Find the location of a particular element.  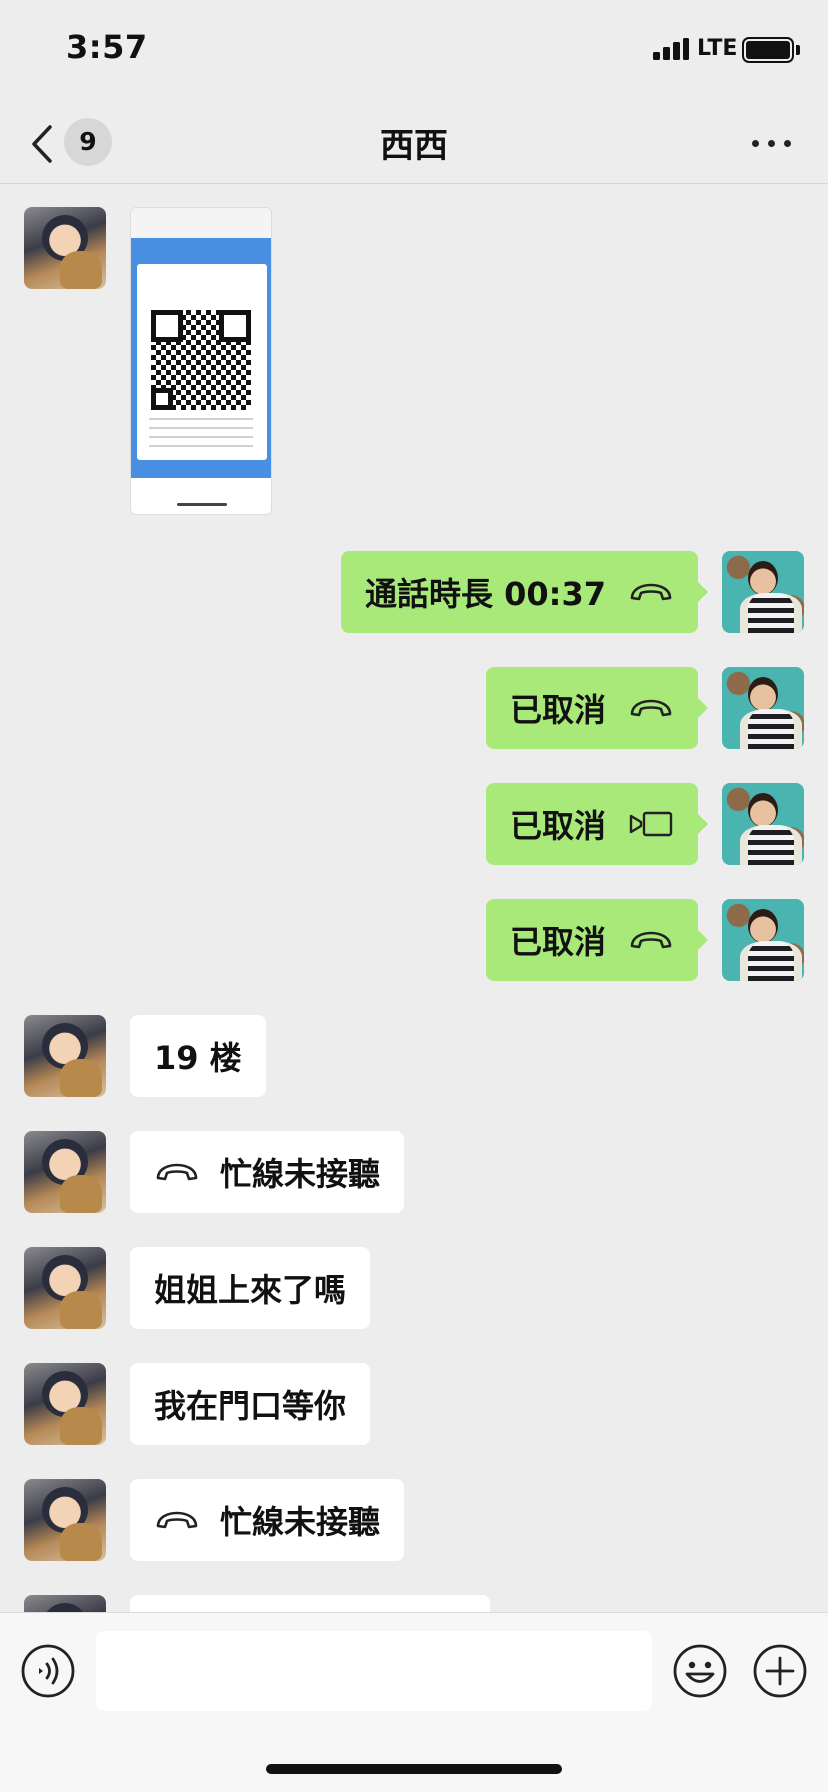

video-call-icon is located at coordinates (651, 824).